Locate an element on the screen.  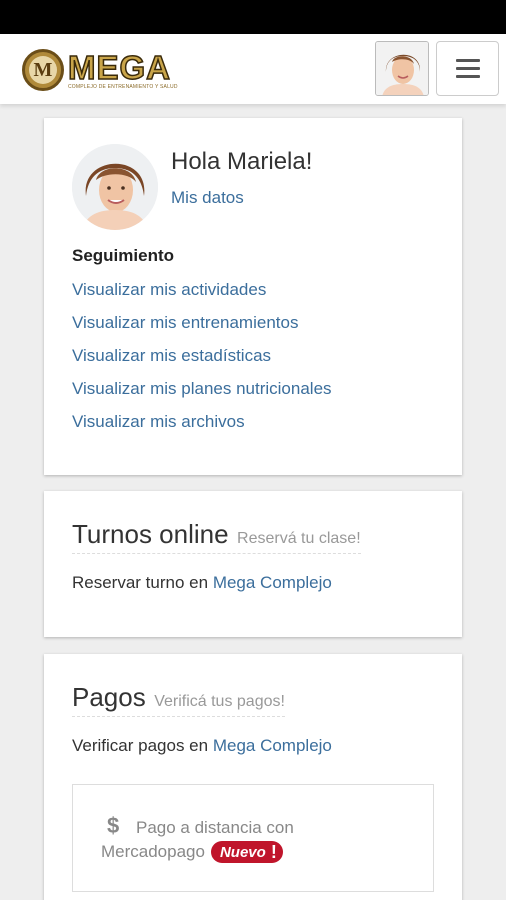
pay-text-2: Mercadopago is located at coordinates (153, 851).